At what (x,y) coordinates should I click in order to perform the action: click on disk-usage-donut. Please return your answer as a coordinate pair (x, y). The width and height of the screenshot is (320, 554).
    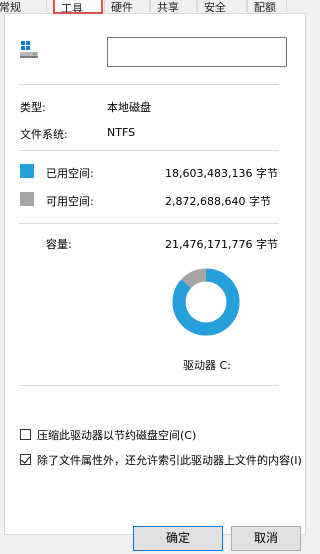
    Looking at the image, I should click on (206, 302).